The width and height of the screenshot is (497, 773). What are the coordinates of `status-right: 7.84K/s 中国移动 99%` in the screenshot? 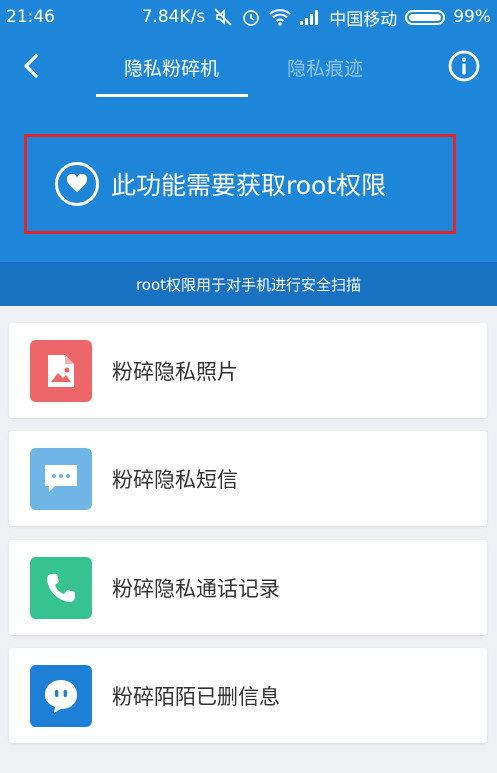 It's located at (316, 17).